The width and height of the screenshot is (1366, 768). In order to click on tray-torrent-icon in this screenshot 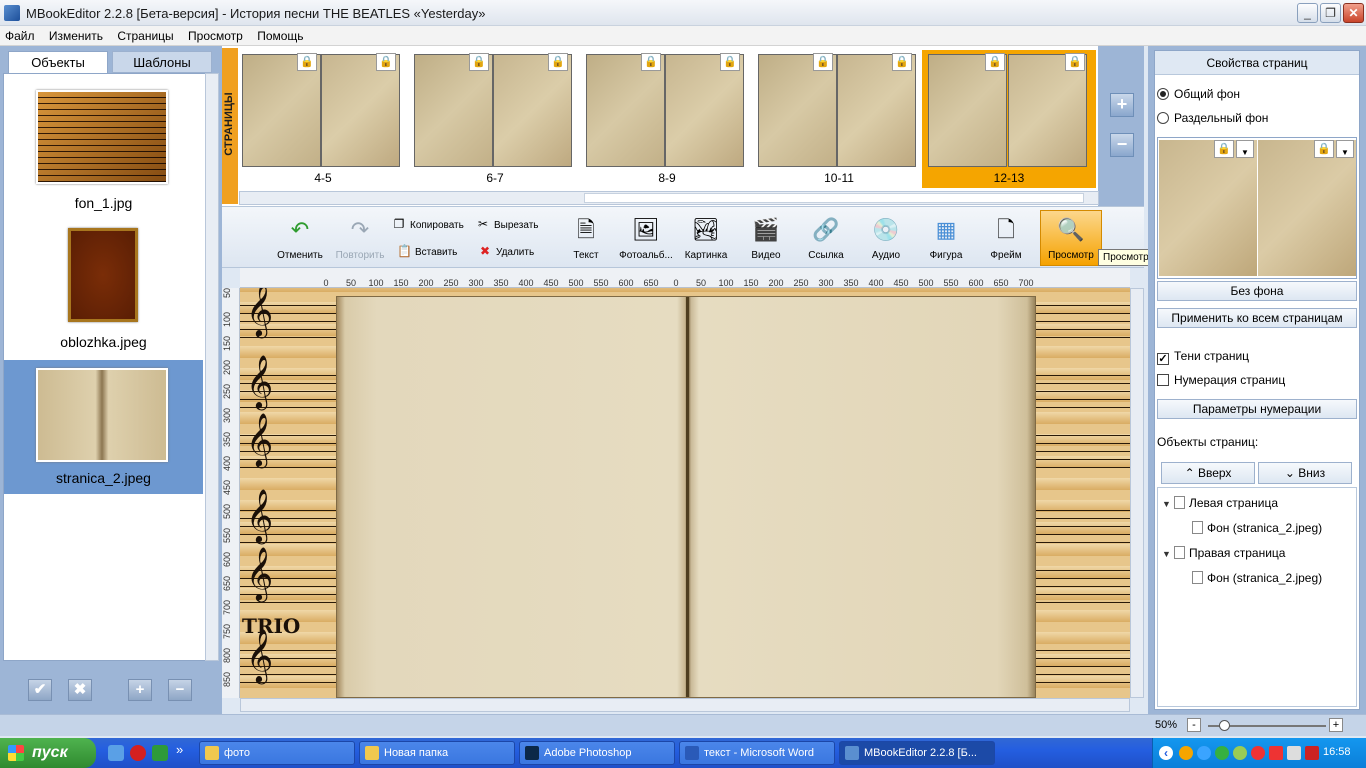, I will do `click(1222, 753)`.